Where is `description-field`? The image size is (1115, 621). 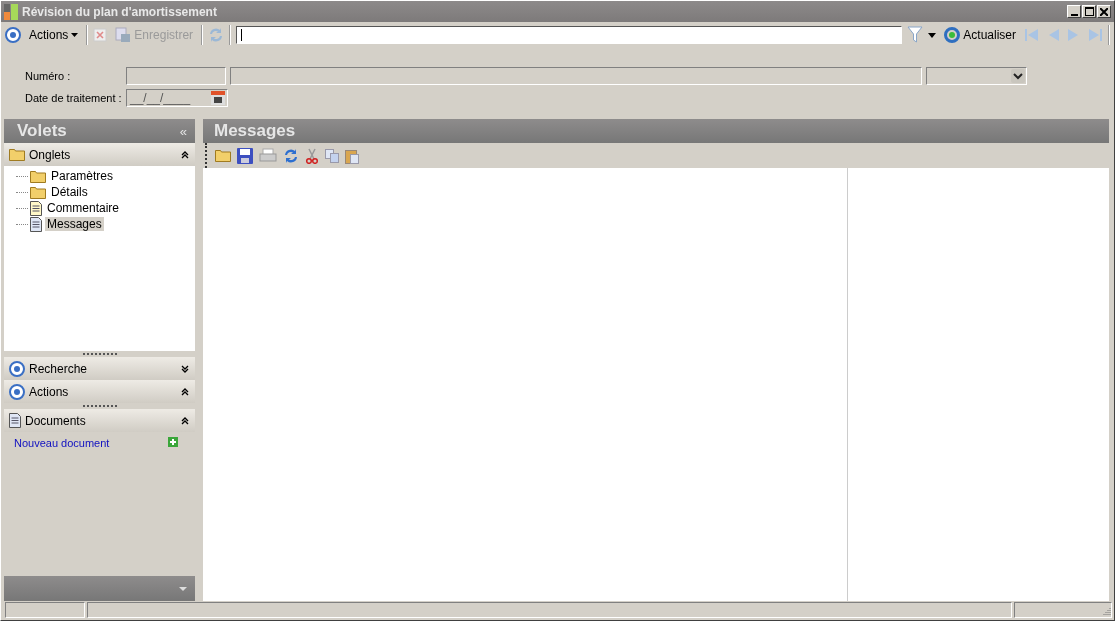 description-field is located at coordinates (576, 76).